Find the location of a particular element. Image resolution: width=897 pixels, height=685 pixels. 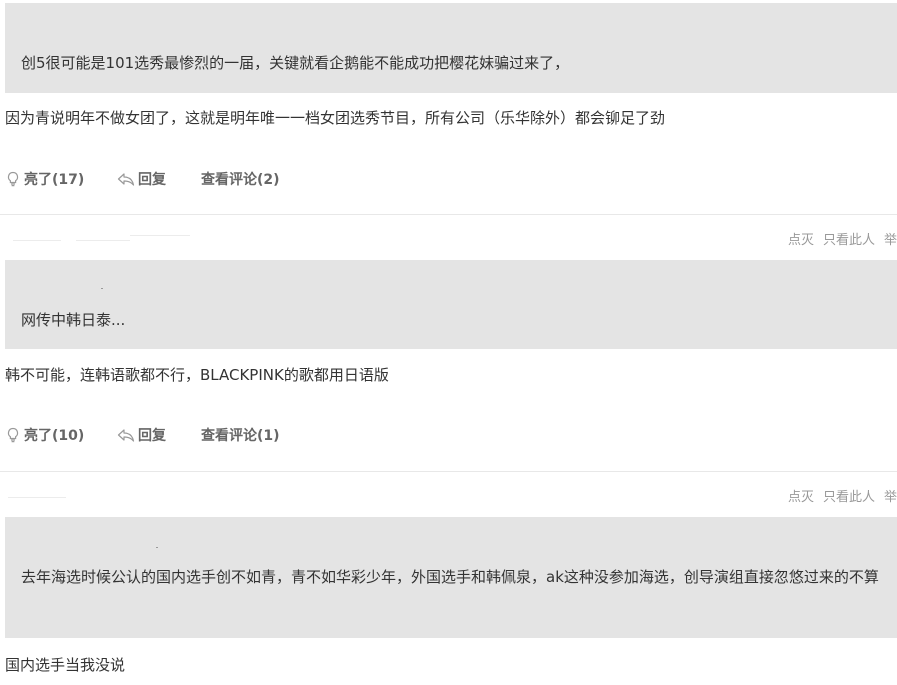

view-comments-label: 查看评论(1) is located at coordinates (240, 436).